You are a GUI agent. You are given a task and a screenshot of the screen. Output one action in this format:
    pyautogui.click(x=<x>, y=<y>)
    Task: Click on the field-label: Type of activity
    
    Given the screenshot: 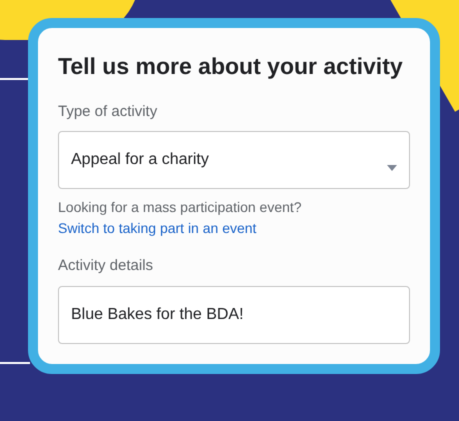 What is the action you would take?
    pyautogui.click(x=108, y=112)
    